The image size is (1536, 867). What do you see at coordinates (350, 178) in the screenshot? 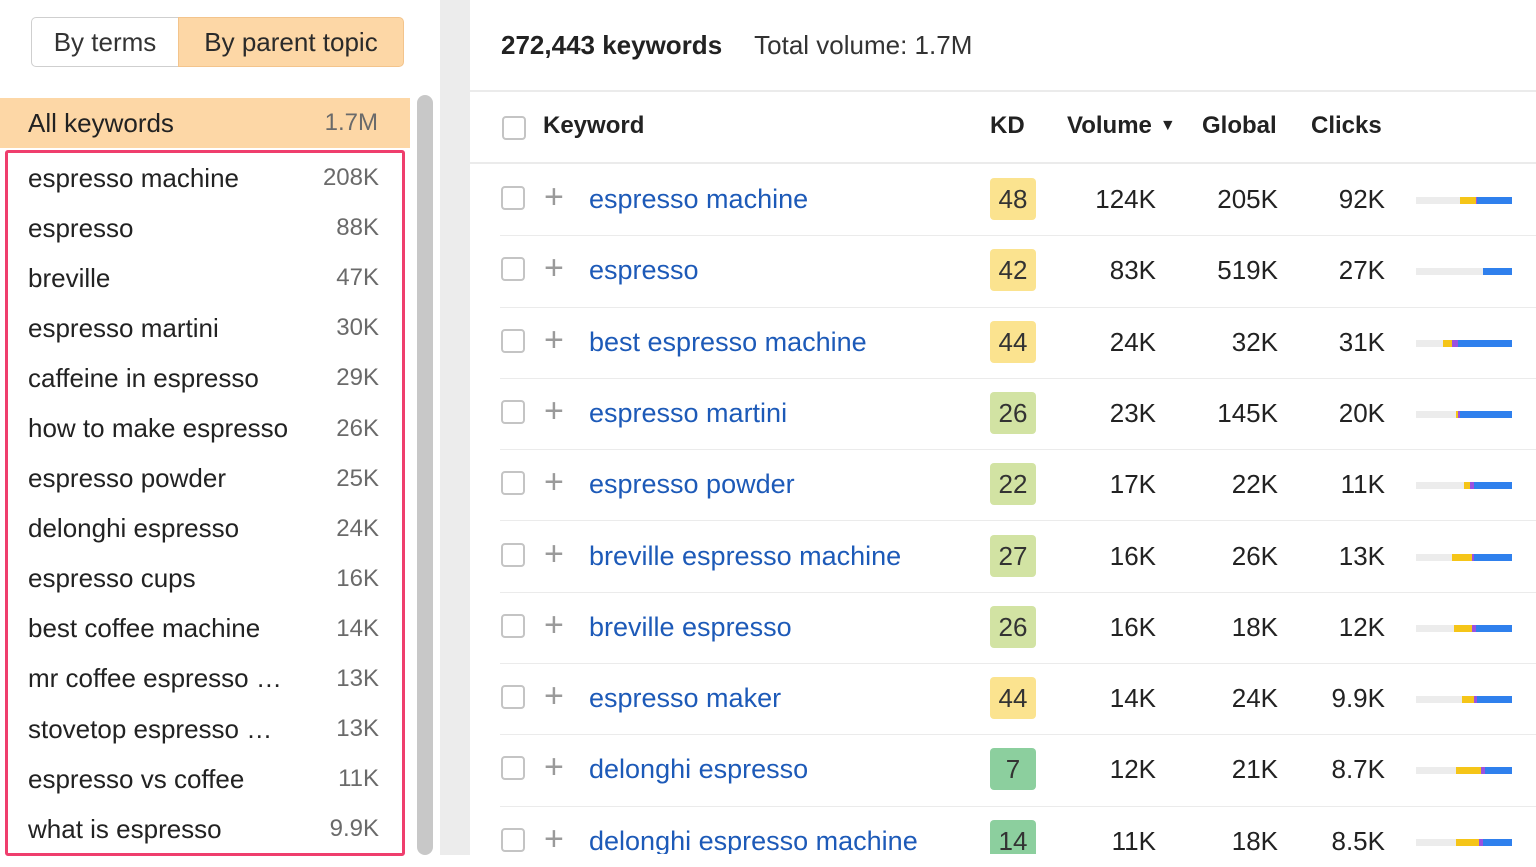
I see `parent-topic-volume: 208K` at bounding box center [350, 178].